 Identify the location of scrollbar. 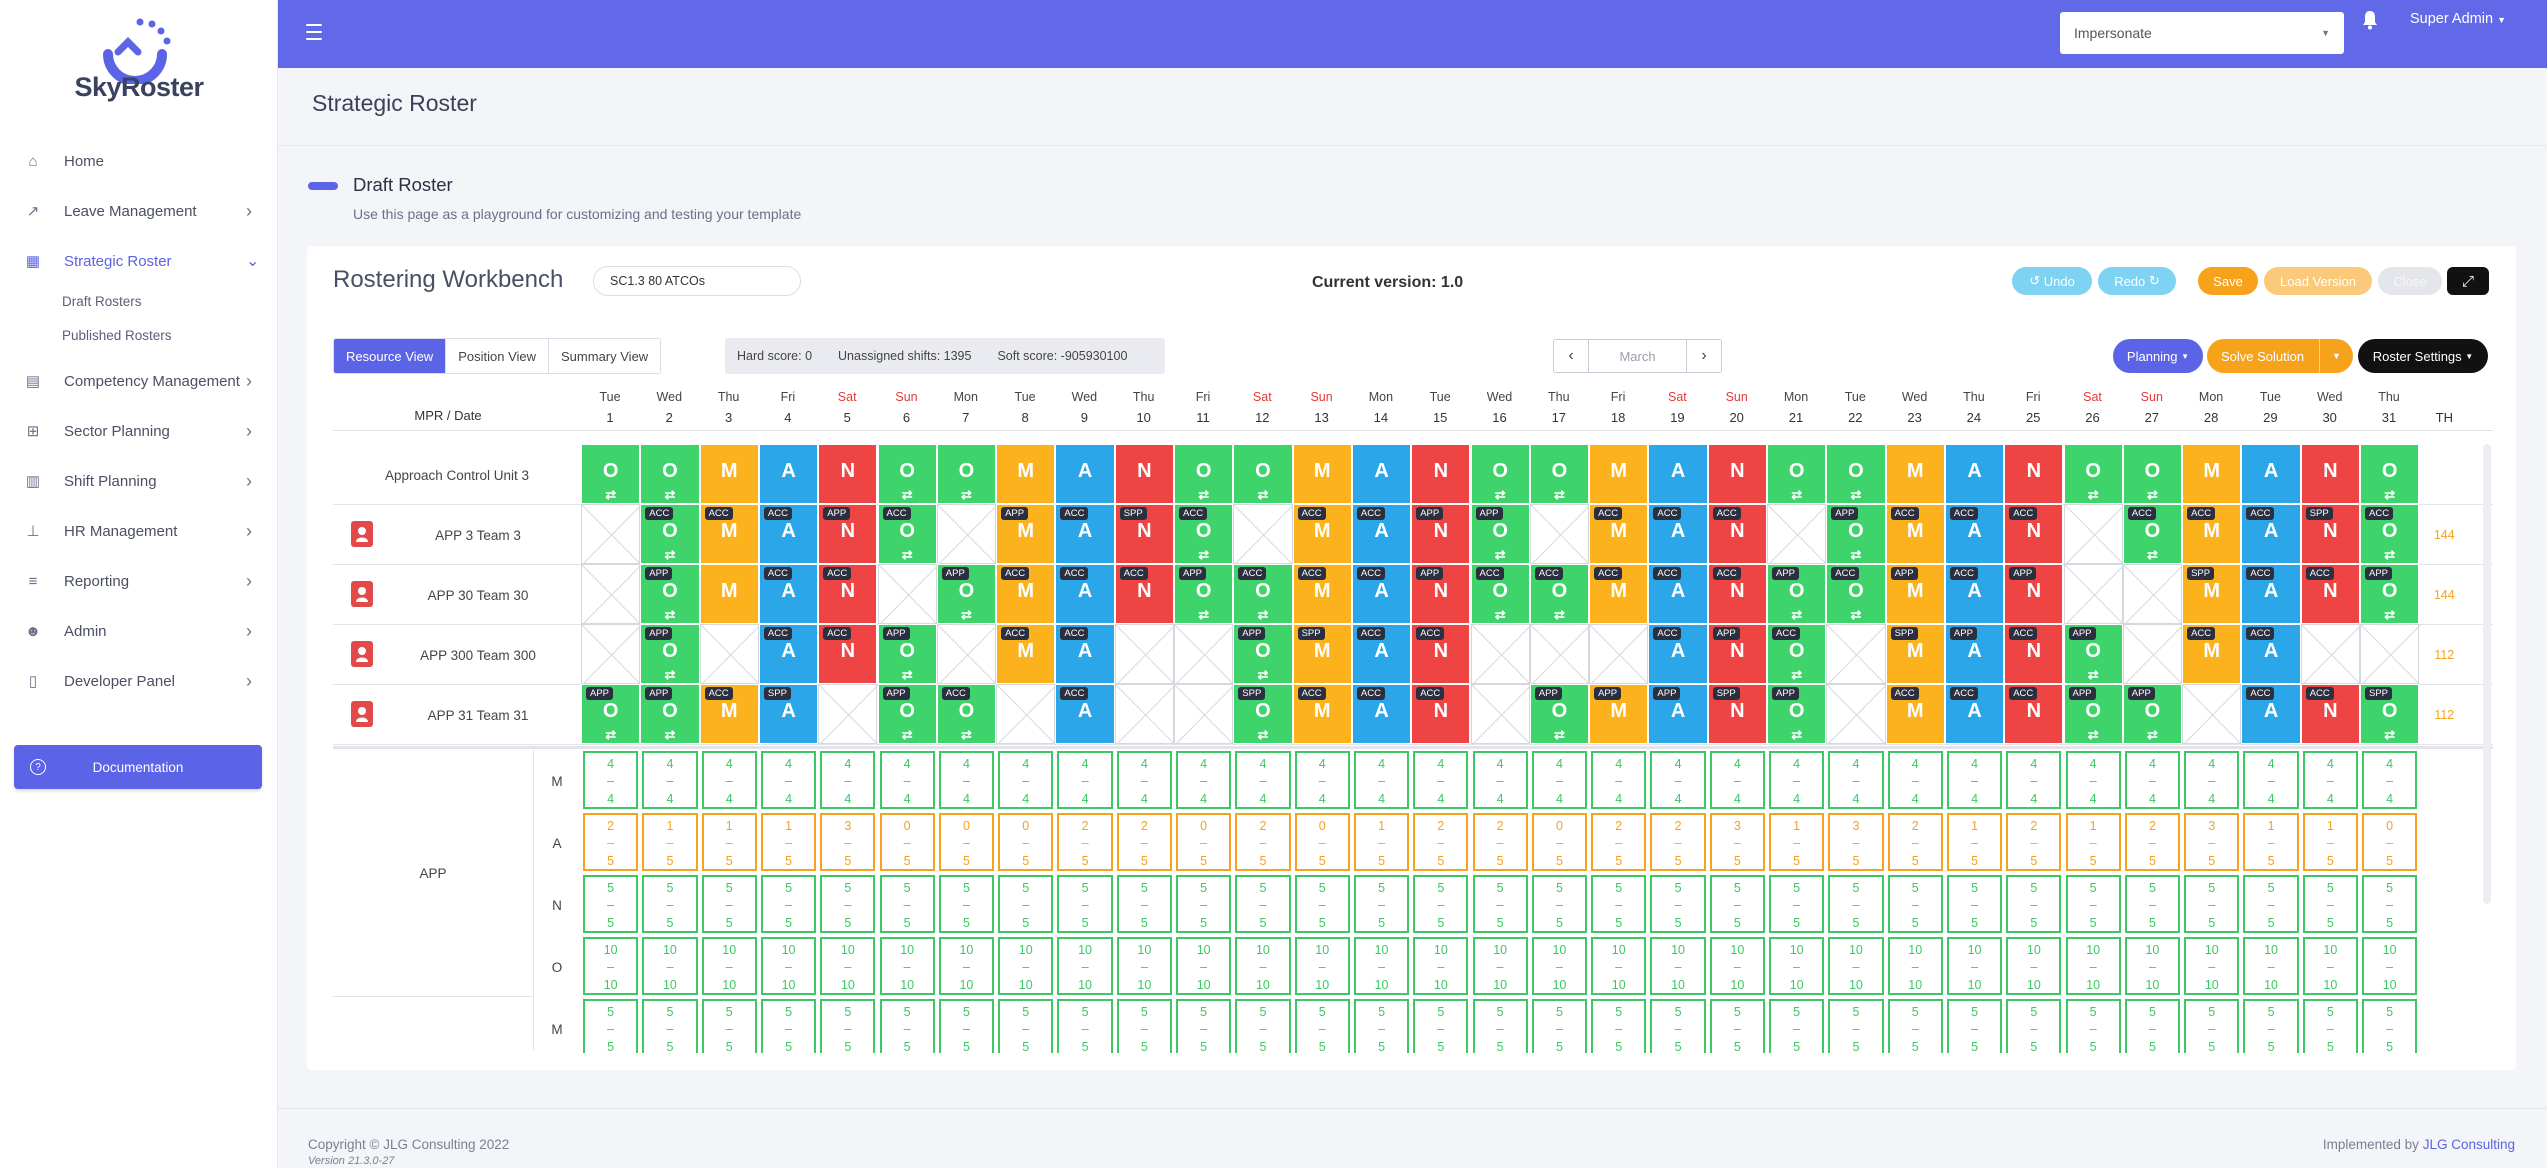
(2487, 674).